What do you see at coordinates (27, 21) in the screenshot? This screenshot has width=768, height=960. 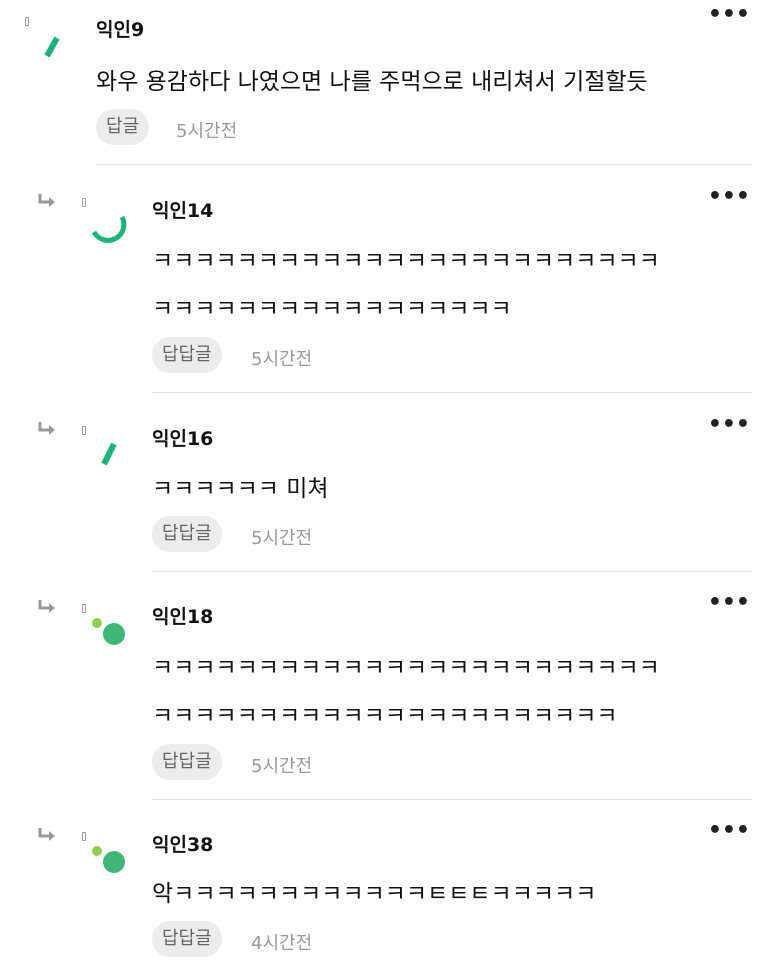 I see `stripe-icon` at bounding box center [27, 21].